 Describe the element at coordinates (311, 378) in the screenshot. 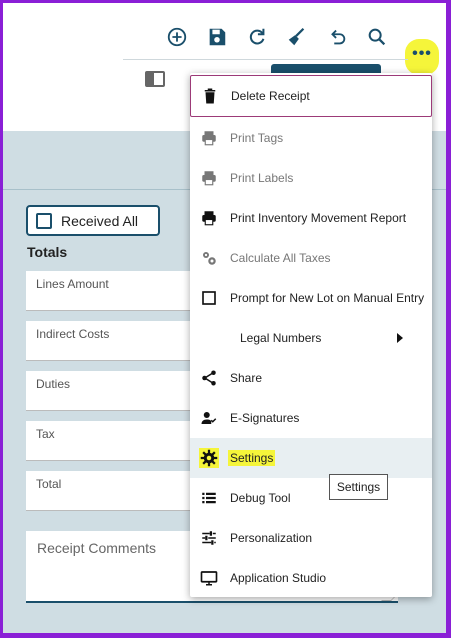

I see `menu-item-share: Share` at that location.